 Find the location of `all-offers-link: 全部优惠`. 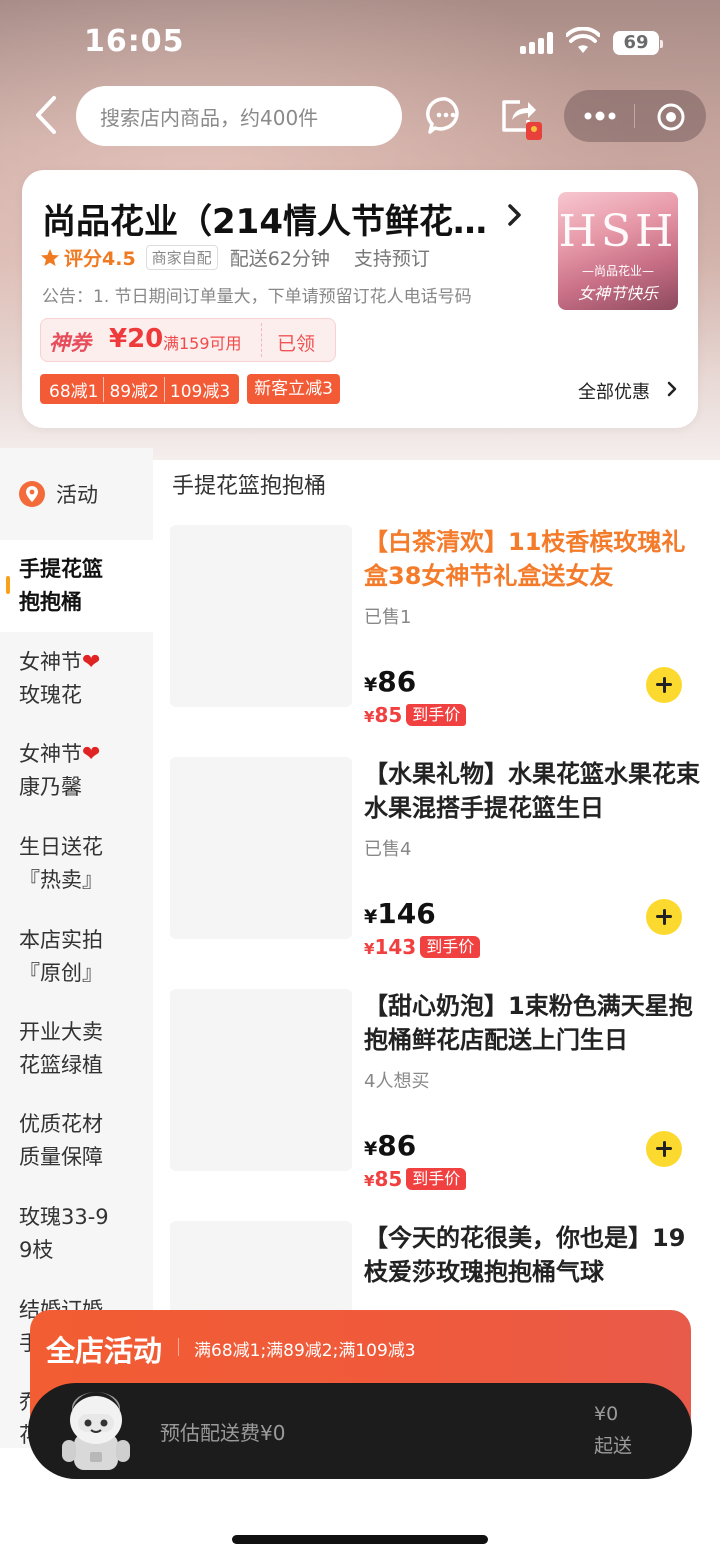

all-offers-link: 全部优惠 is located at coordinates (614, 391).